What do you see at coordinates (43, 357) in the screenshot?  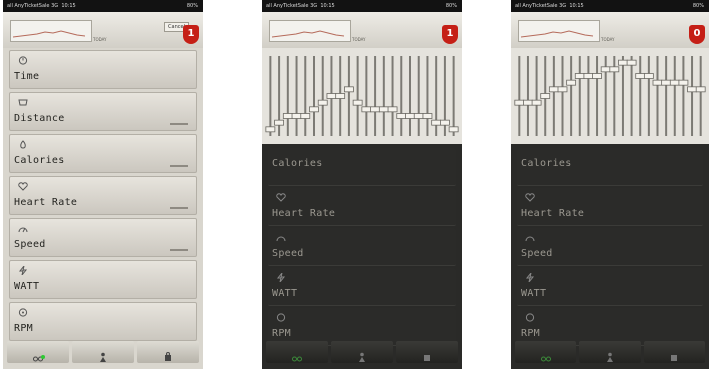 I see `active-indicator` at bounding box center [43, 357].